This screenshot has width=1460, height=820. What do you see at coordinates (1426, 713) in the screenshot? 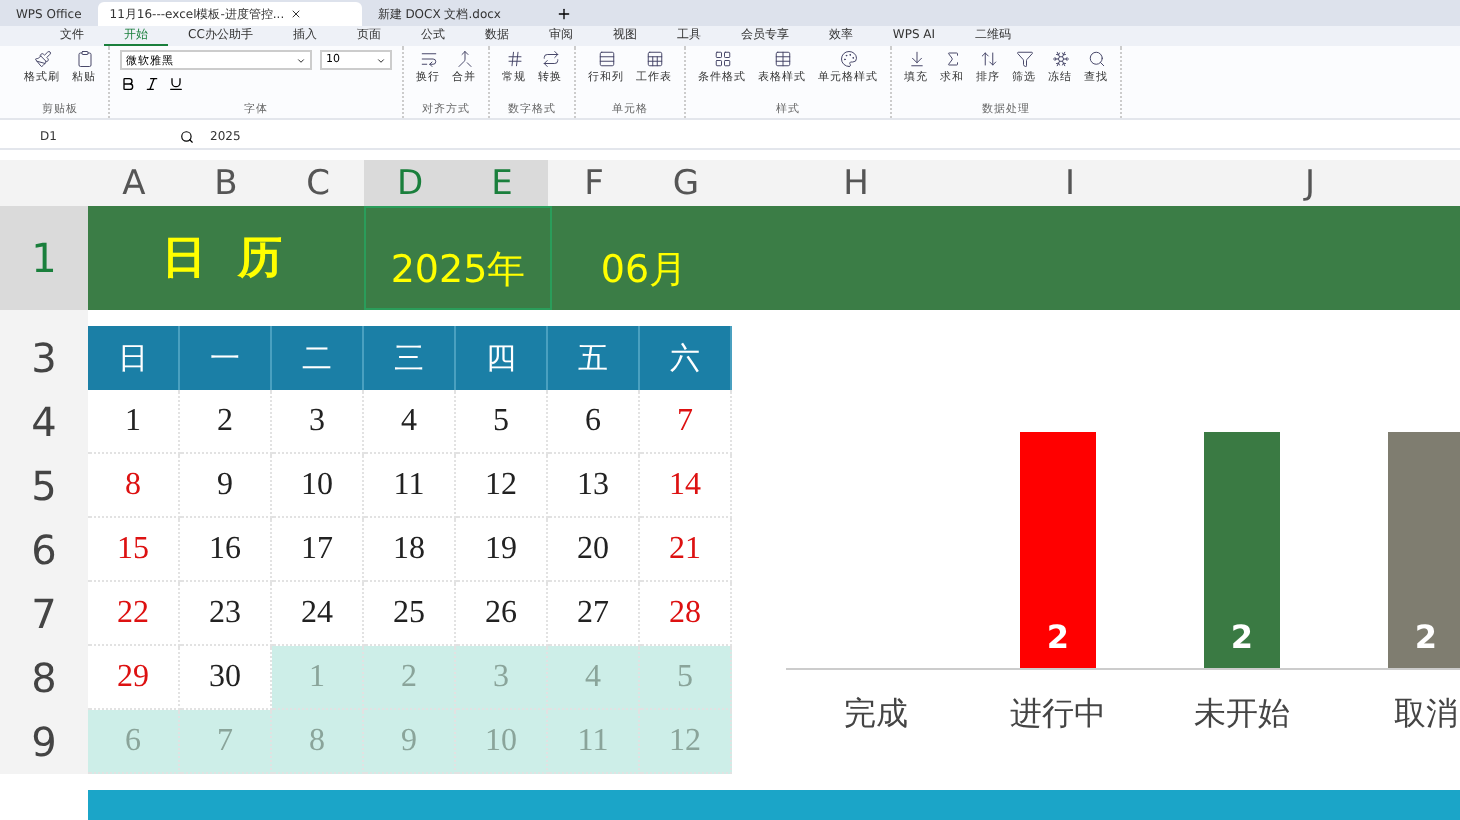
I see `category-label: 取消` at bounding box center [1426, 713].